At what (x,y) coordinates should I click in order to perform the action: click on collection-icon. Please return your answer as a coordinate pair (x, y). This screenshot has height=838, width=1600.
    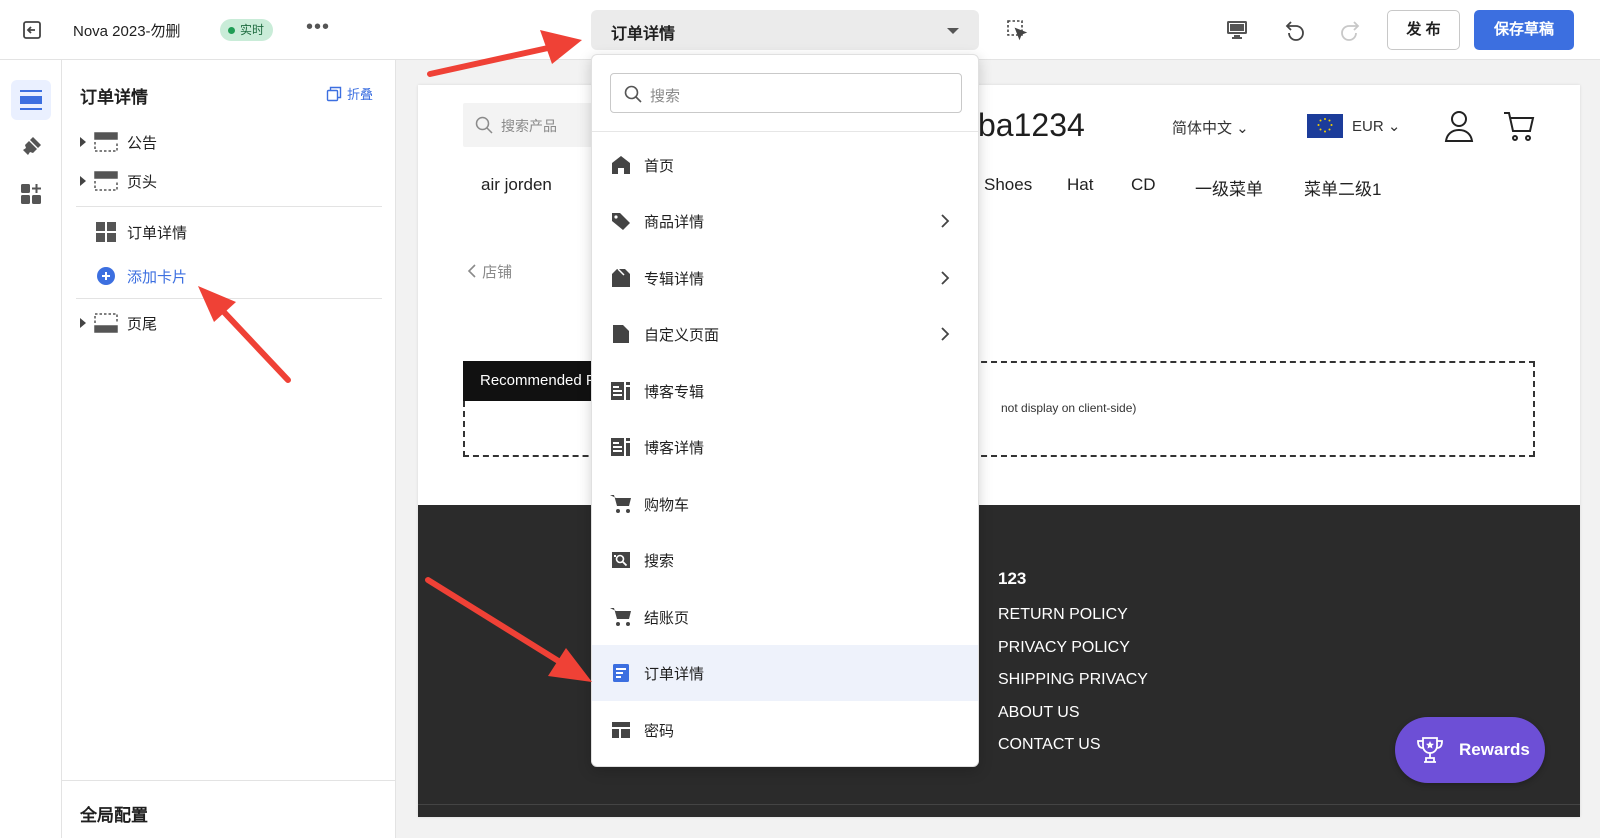
    Looking at the image, I should click on (621, 277).